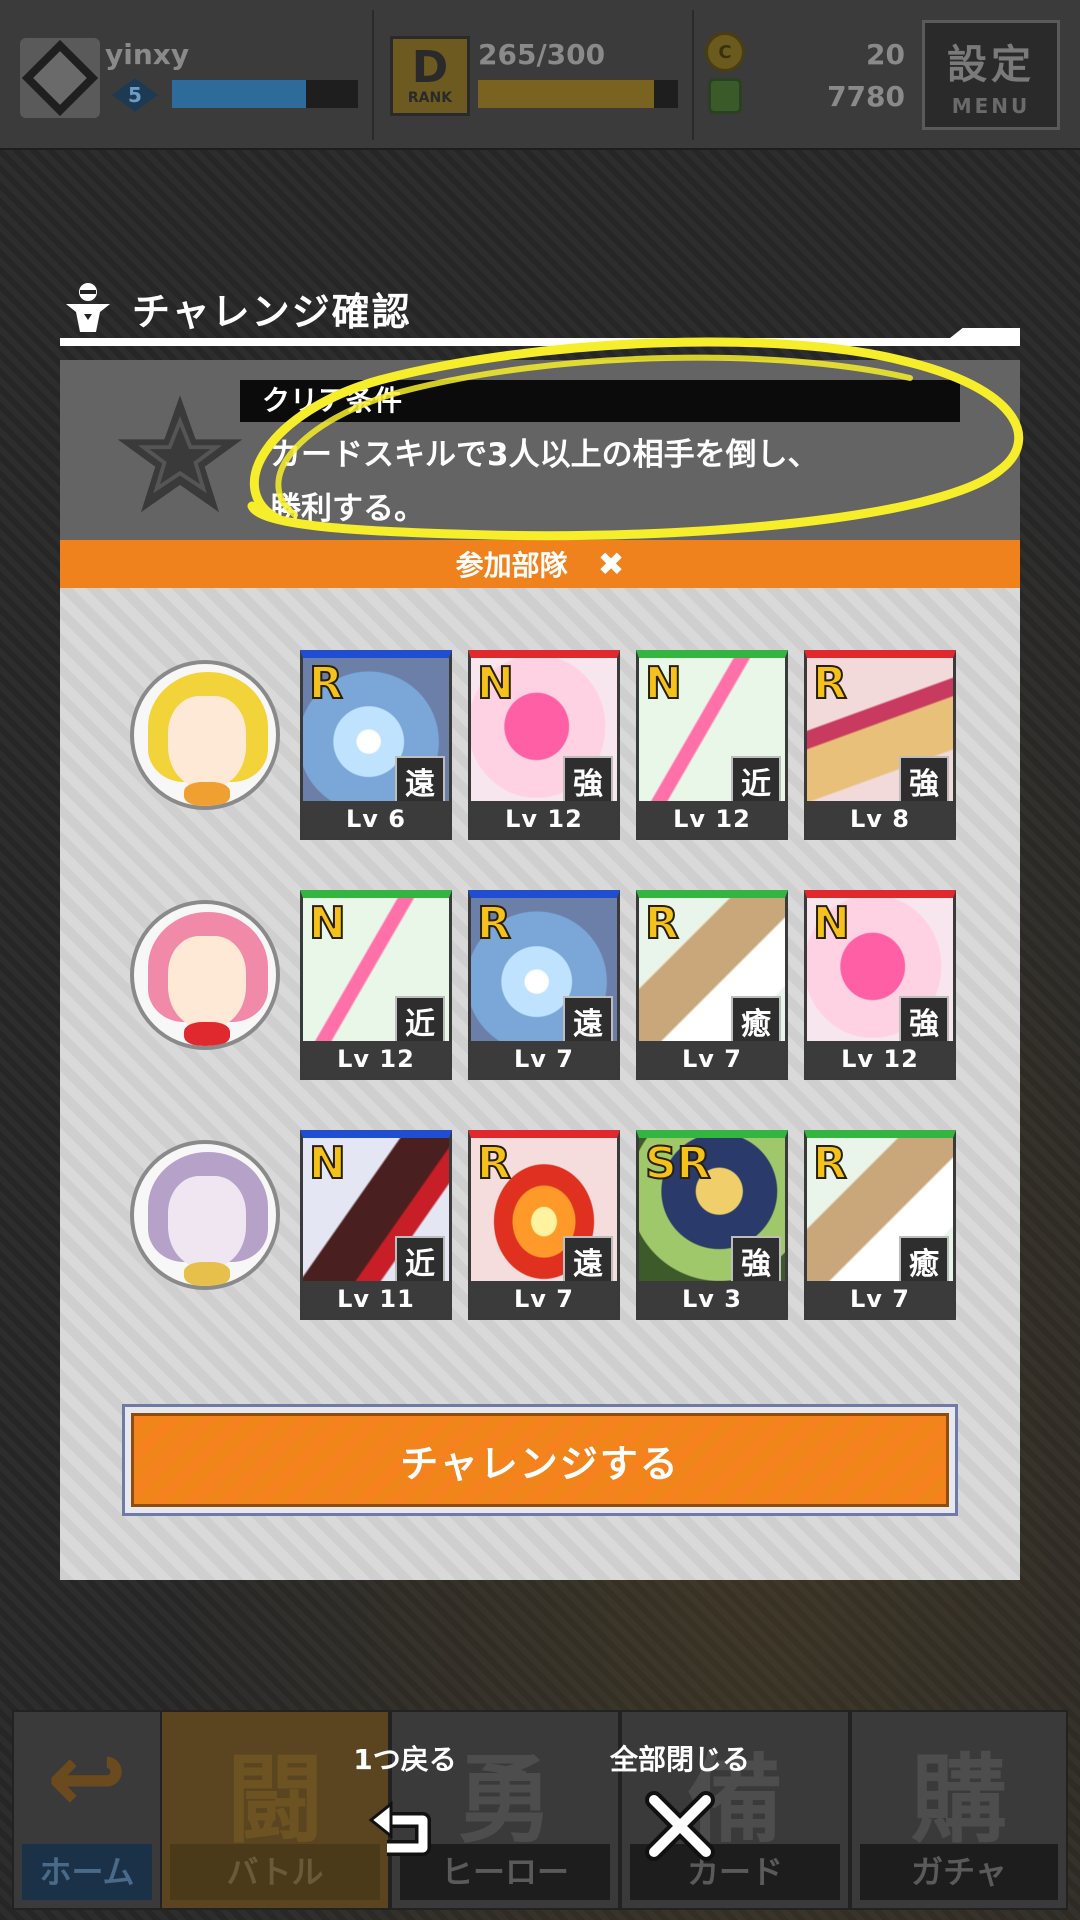 The width and height of the screenshot is (1080, 1920). What do you see at coordinates (678, 1163) in the screenshot?
I see `card-rarity: SR` at bounding box center [678, 1163].